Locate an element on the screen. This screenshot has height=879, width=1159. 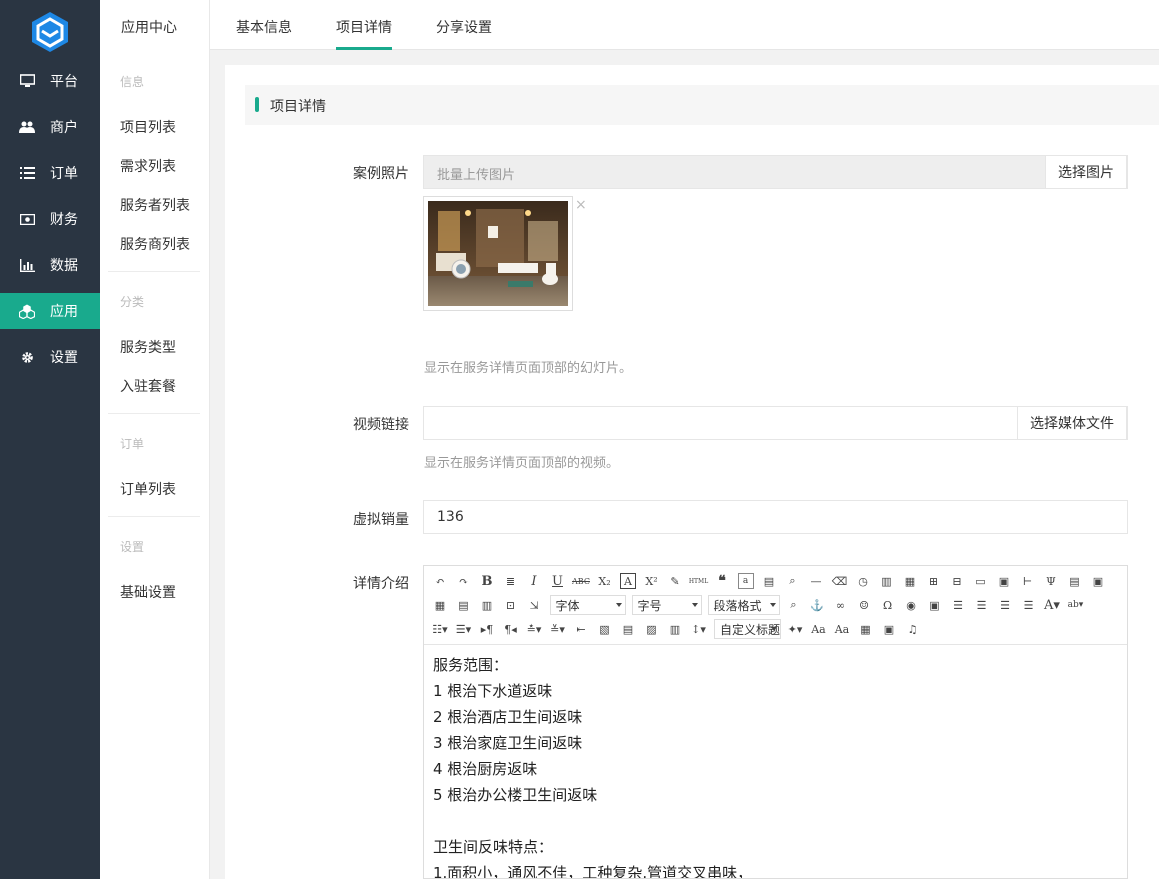
paste-text-icon: a is located at coordinates (745, 581).